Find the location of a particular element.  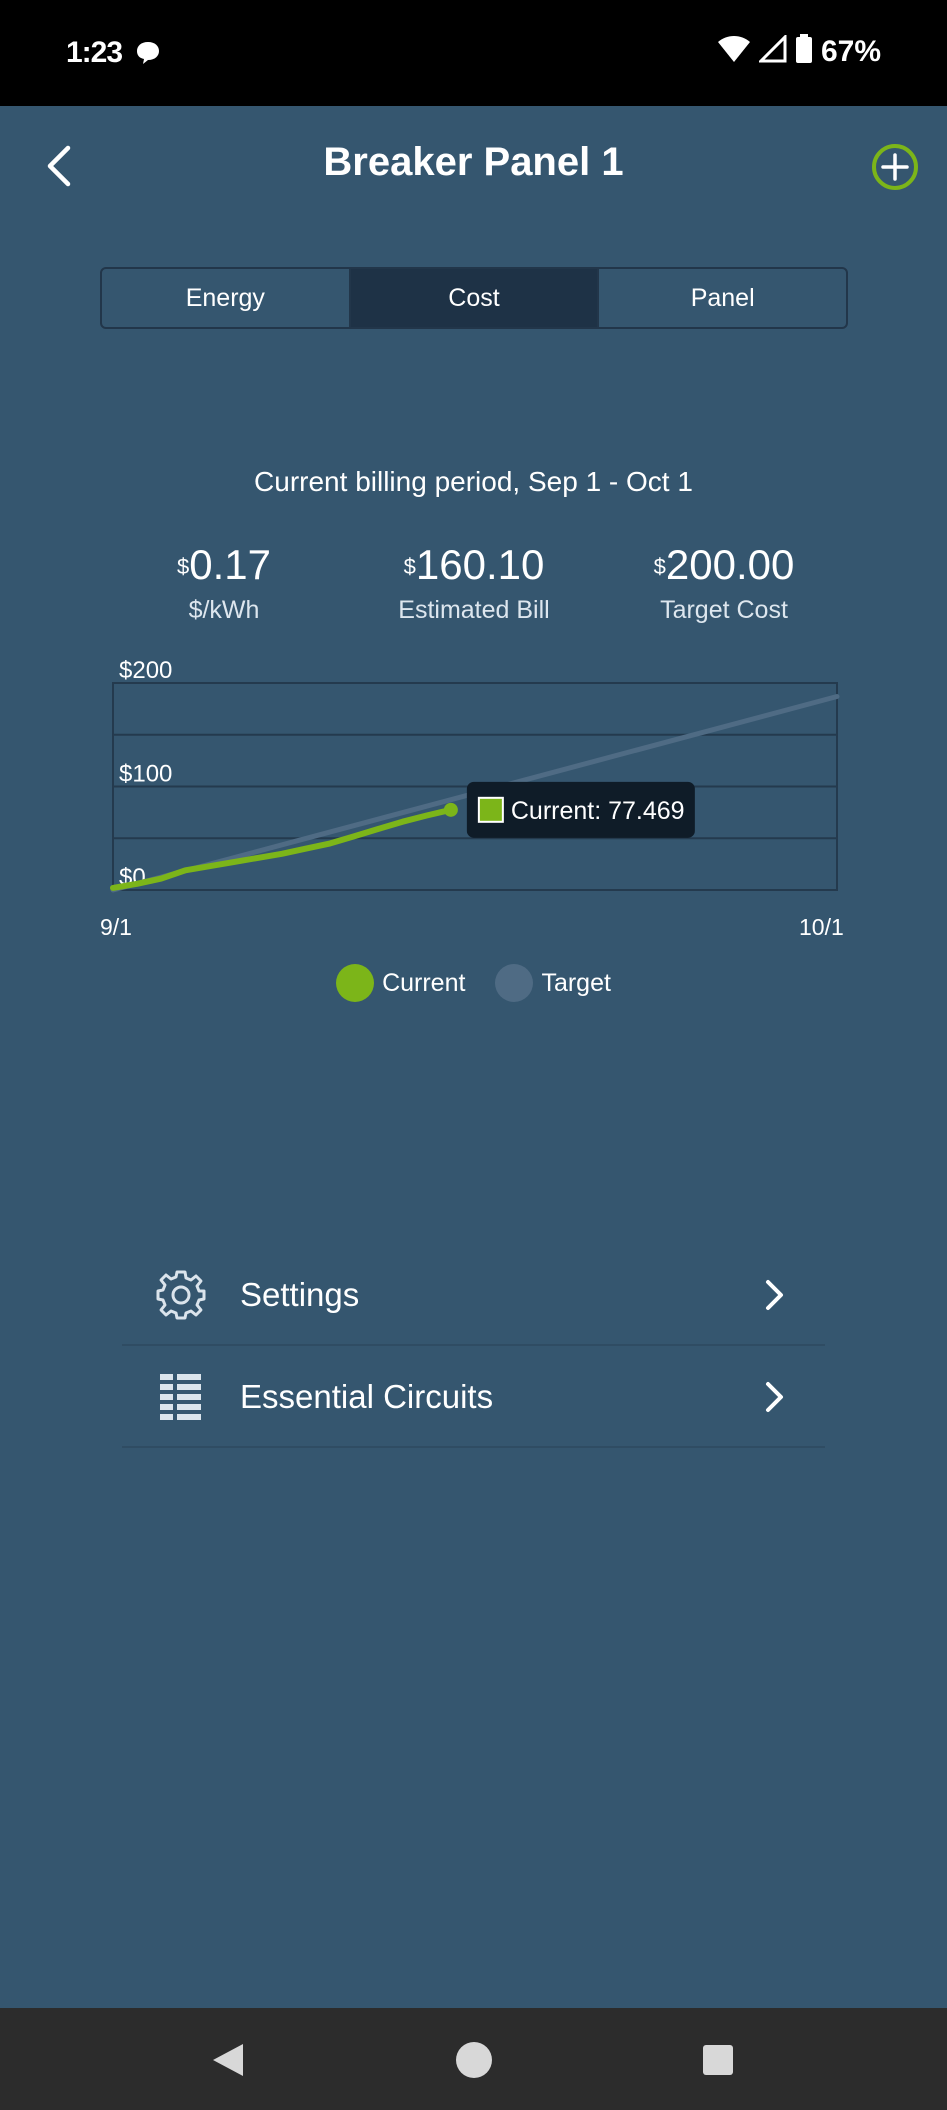

tab-cost: Cost is located at coordinates (473, 298).